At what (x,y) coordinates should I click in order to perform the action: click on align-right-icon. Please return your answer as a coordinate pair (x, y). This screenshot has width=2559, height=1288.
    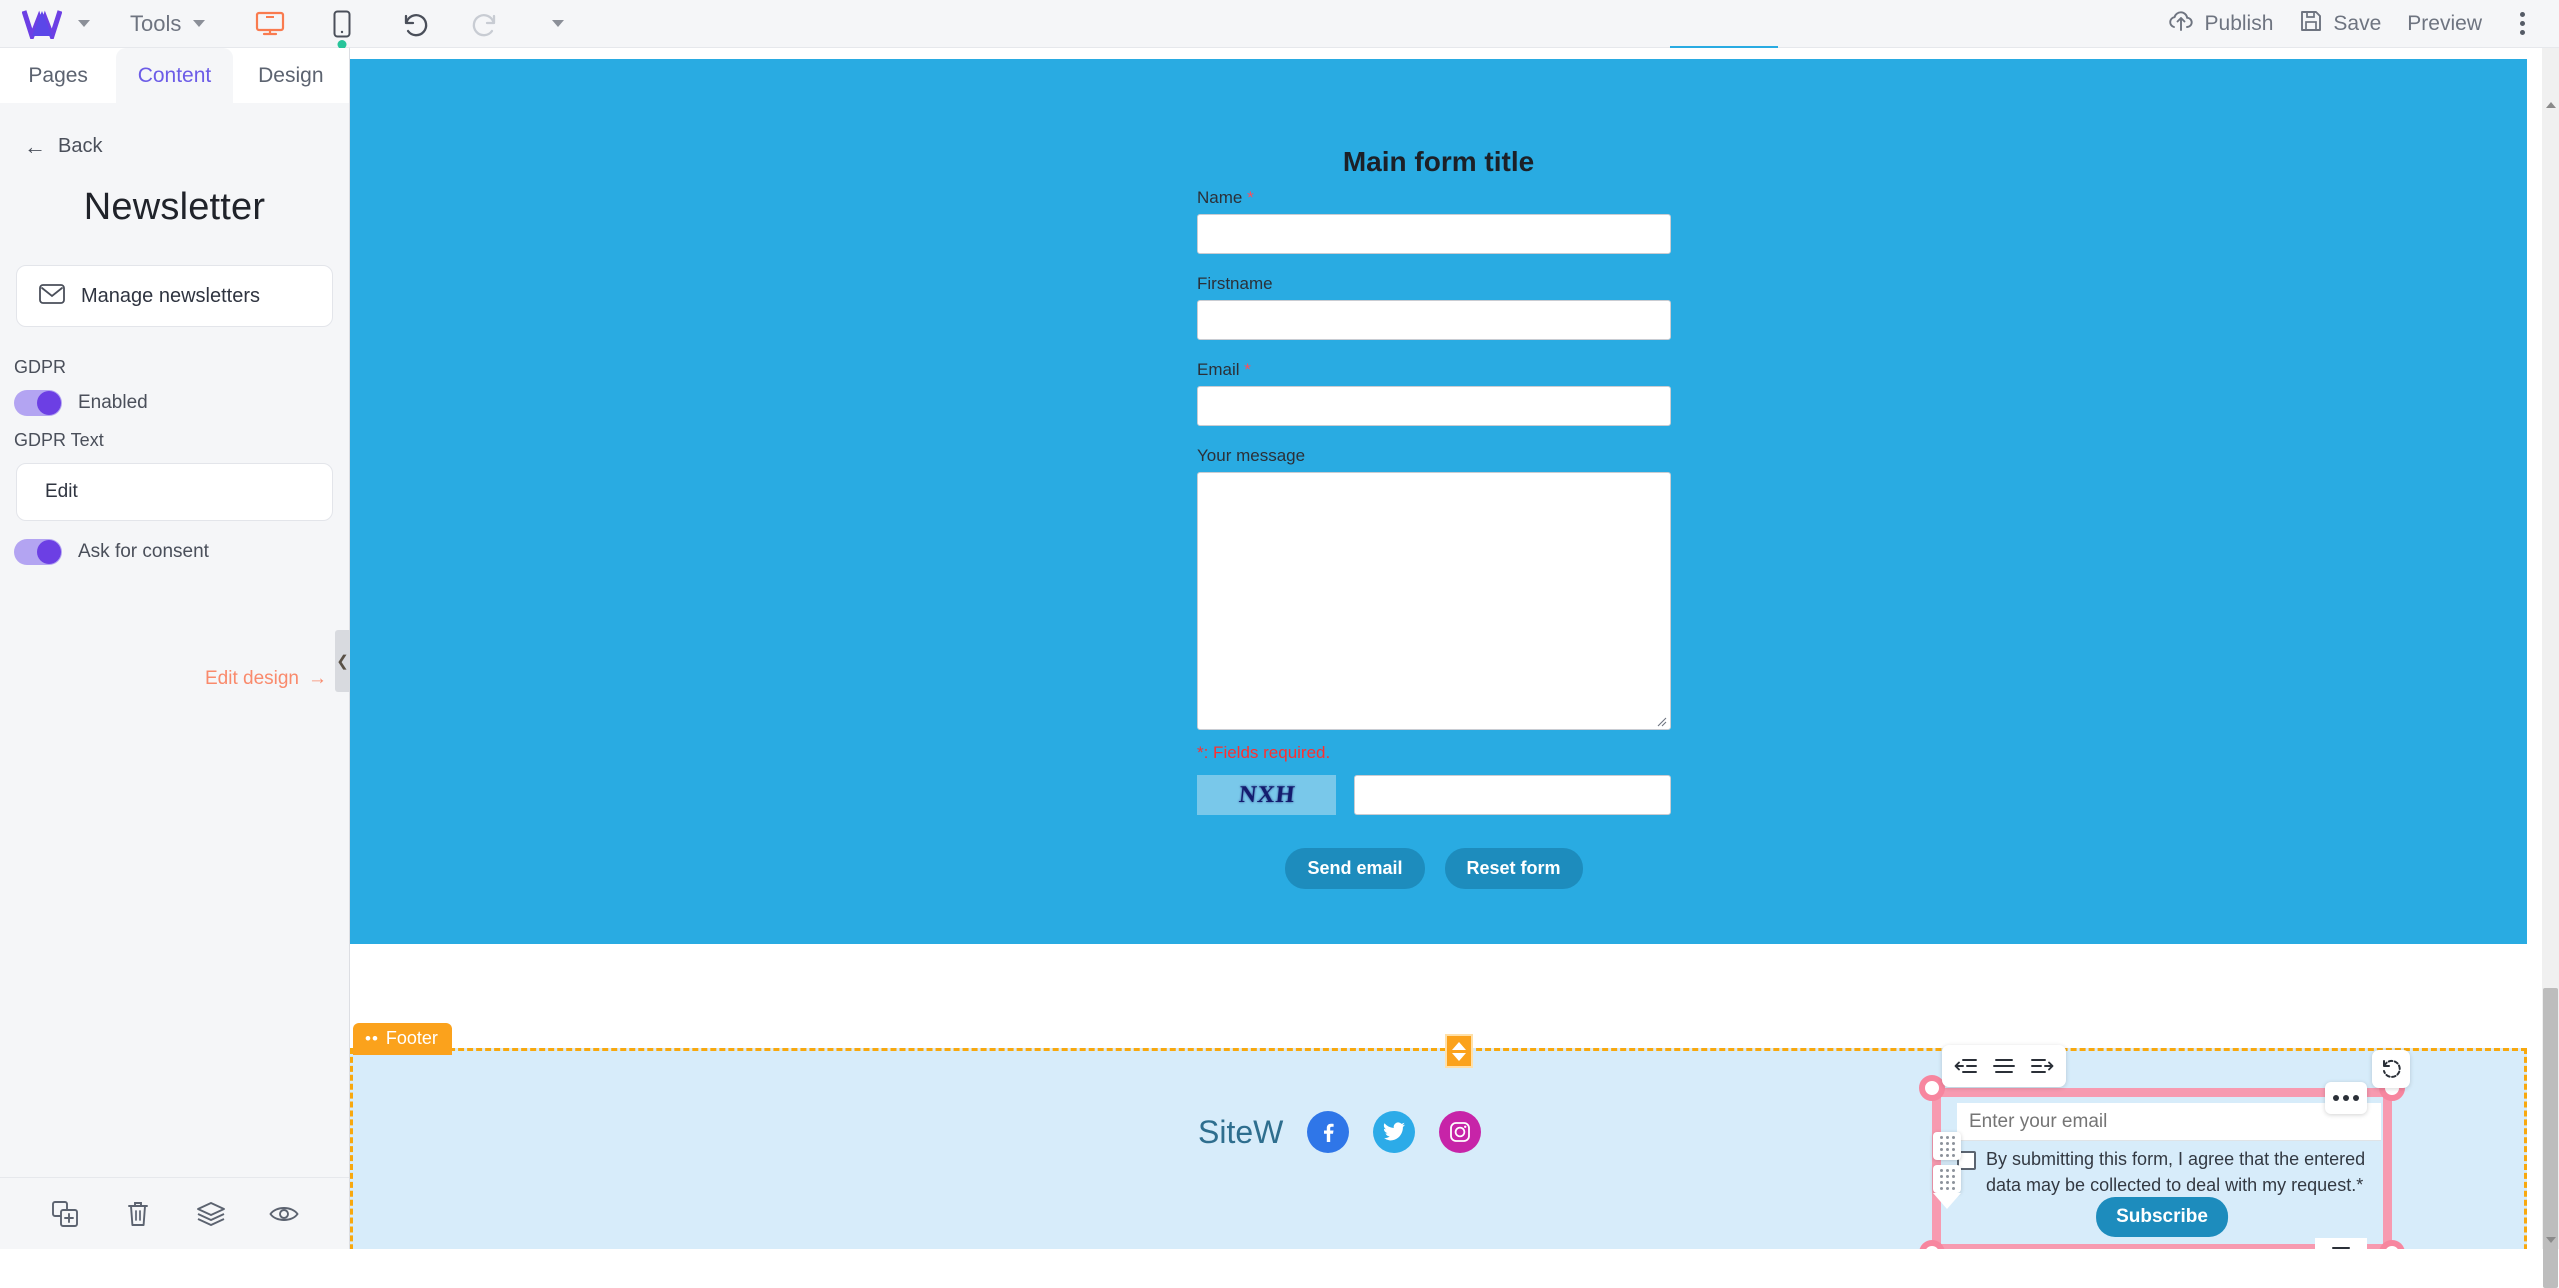
    Looking at the image, I should click on (2042, 1066).